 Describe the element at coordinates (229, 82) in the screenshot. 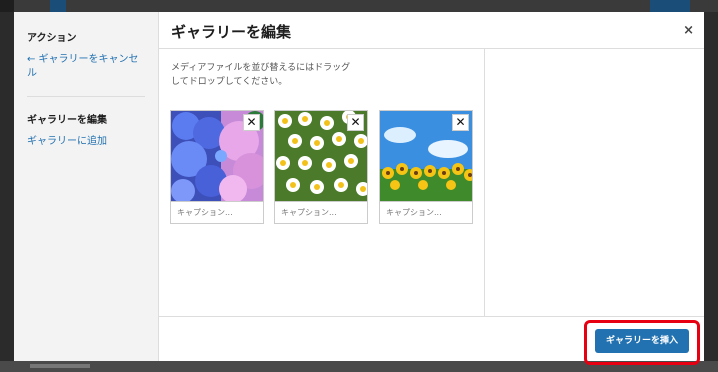

I see `drag-hint-line-2: してドロップしてください。` at that location.